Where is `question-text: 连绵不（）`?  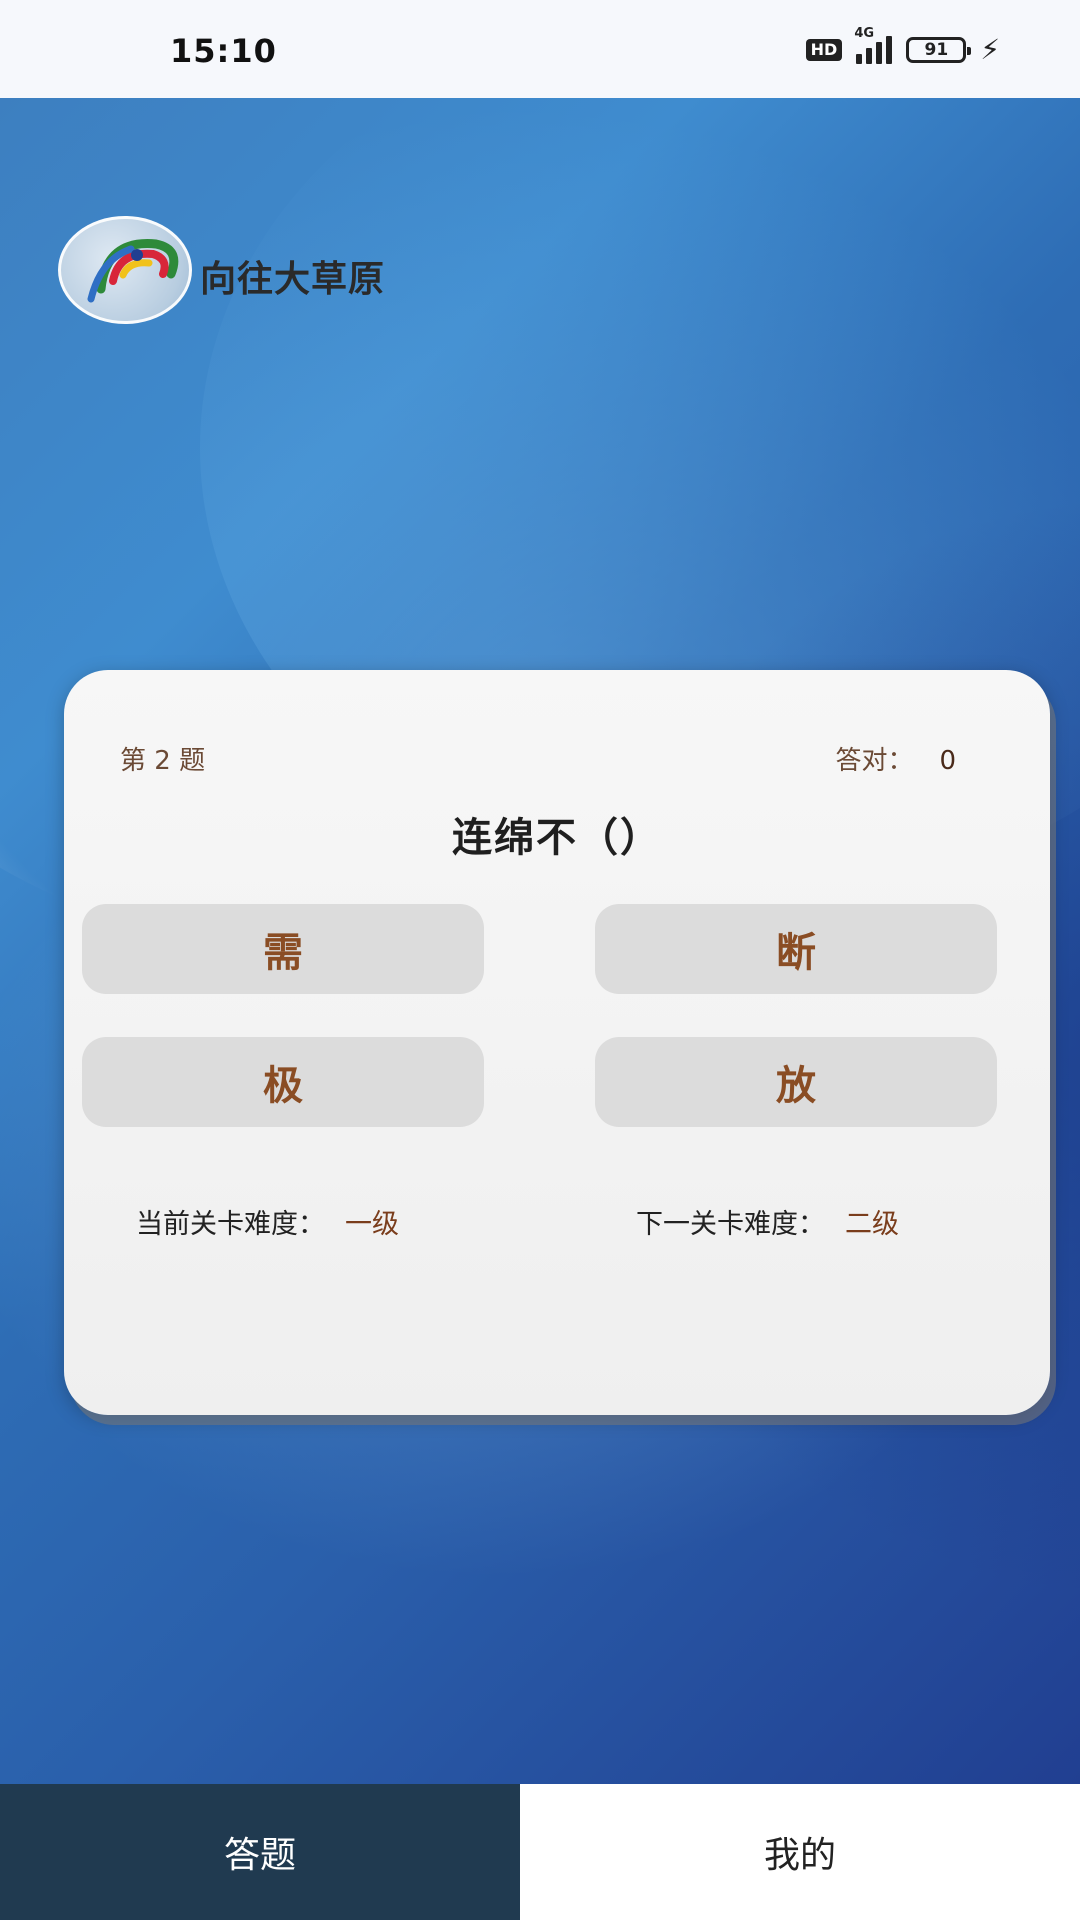 question-text: 连绵不（） is located at coordinates (557, 838).